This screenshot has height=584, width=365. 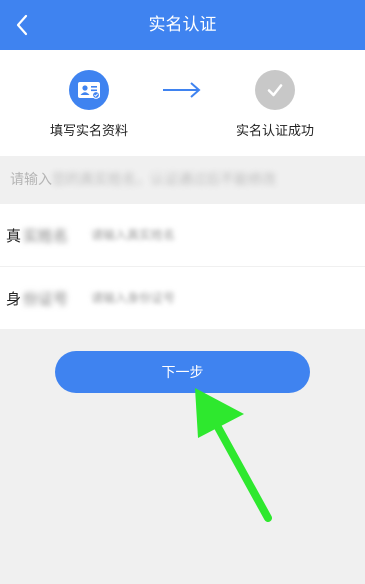 I want to click on title-bar: 实名认证, so click(x=182, y=25).